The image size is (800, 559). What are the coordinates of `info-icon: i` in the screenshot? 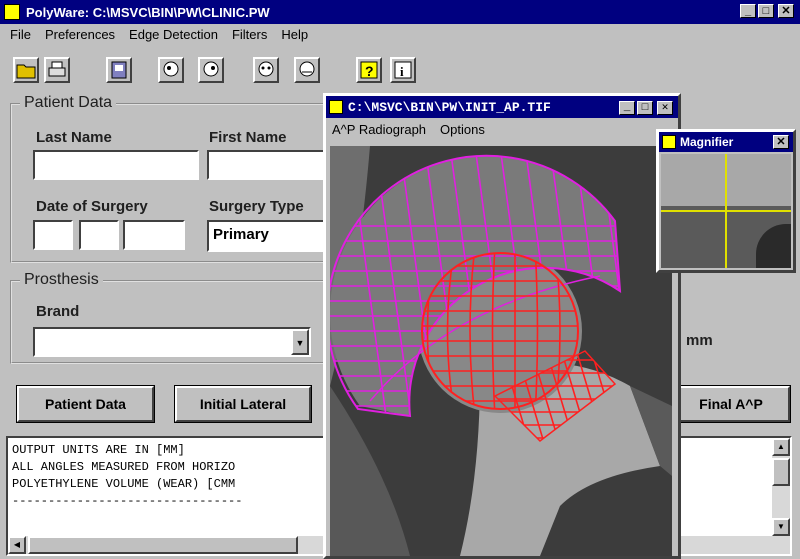 It's located at (403, 70).